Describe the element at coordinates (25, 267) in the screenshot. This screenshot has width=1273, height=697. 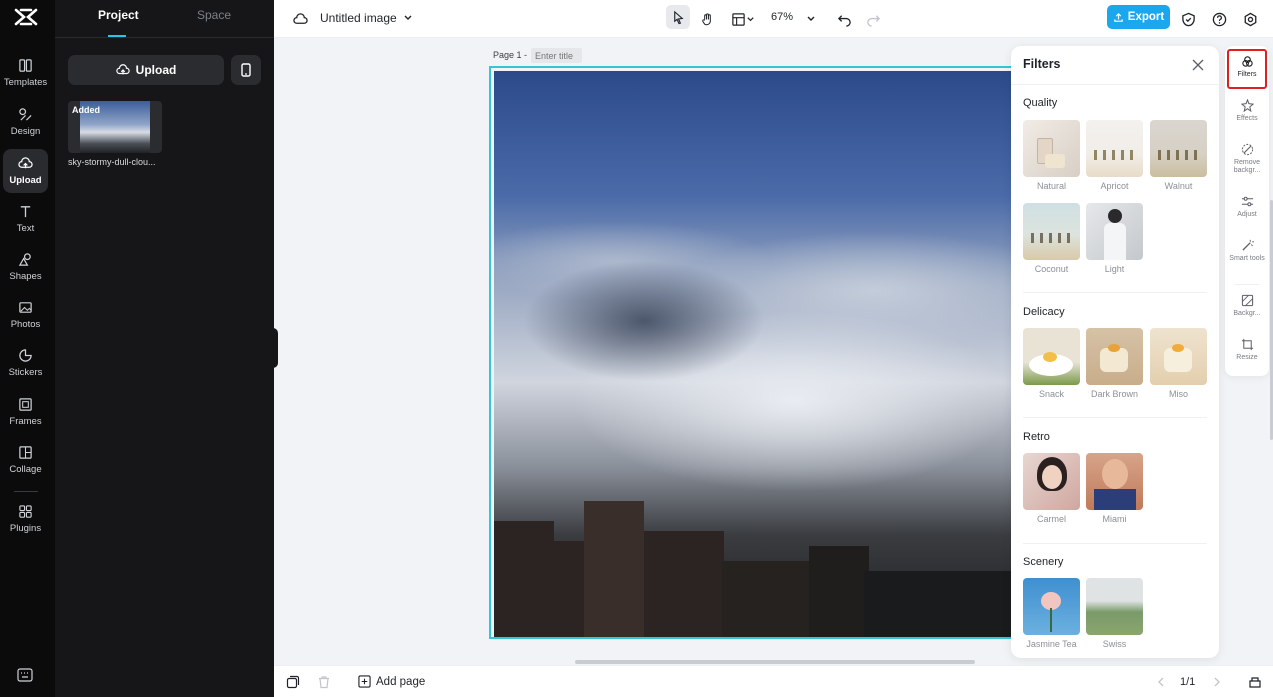
I see `rail-item-shapes: Shapes` at that location.